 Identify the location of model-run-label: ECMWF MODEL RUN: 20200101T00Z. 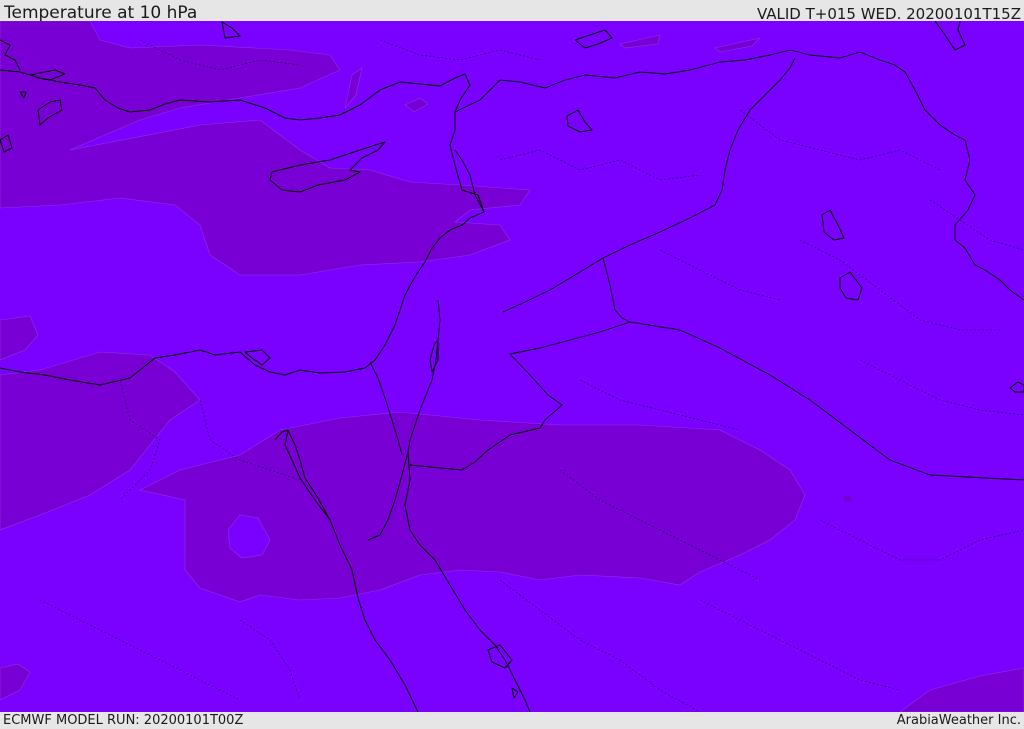
(123, 720).